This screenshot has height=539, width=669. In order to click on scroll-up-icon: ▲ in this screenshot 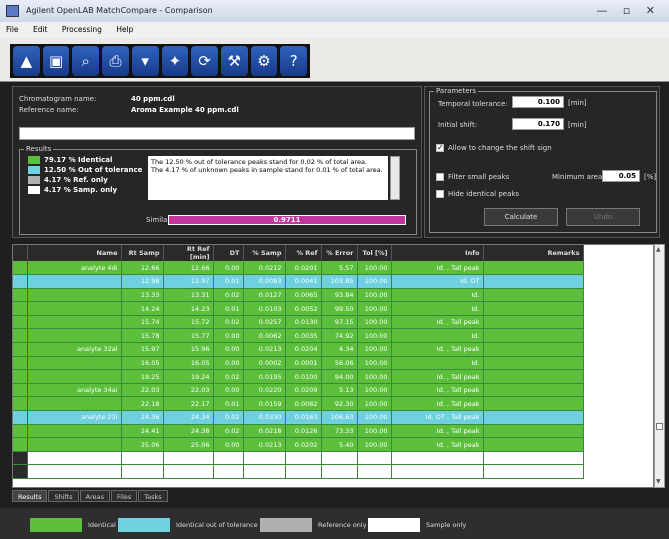, I will do `click(659, 250)`.